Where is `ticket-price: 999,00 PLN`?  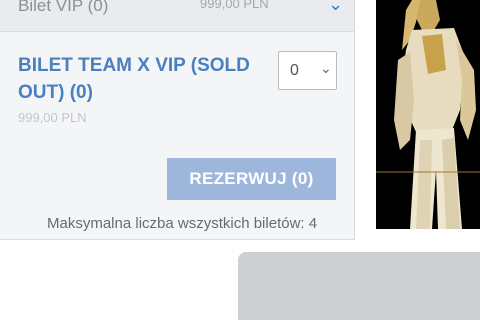 ticket-price: 999,00 PLN is located at coordinates (52, 117).